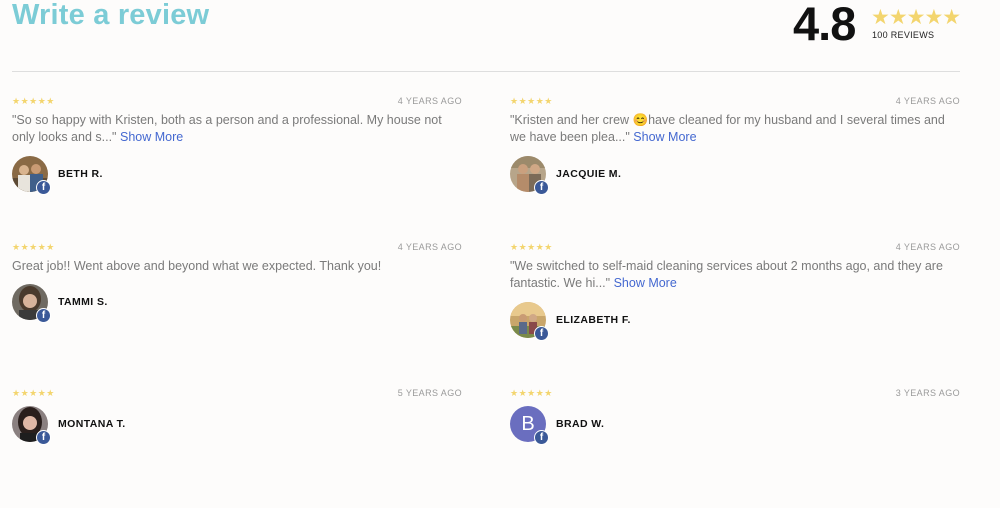 The width and height of the screenshot is (1000, 508). Describe the element at coordinates (660, 425) in the screenshot. I see `review-author: B f BRAD W.` at that location.